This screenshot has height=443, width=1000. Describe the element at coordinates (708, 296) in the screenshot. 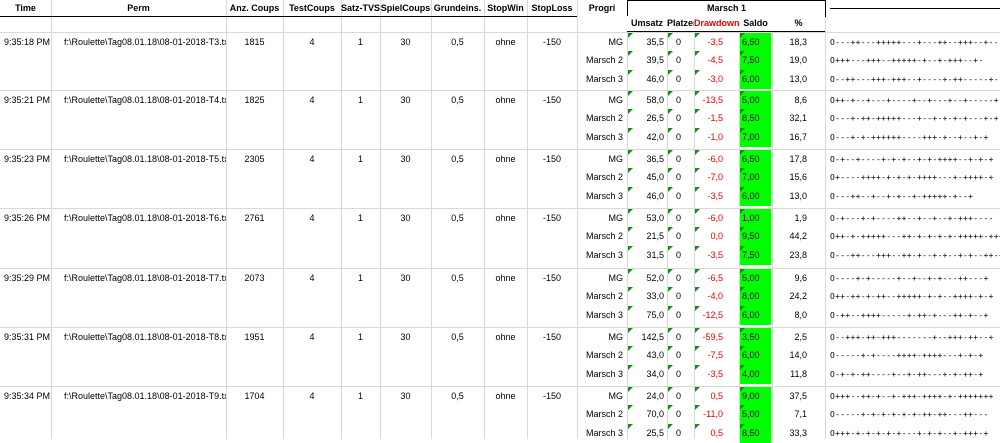

I see `drawdown-cell: -4,0` at that location.